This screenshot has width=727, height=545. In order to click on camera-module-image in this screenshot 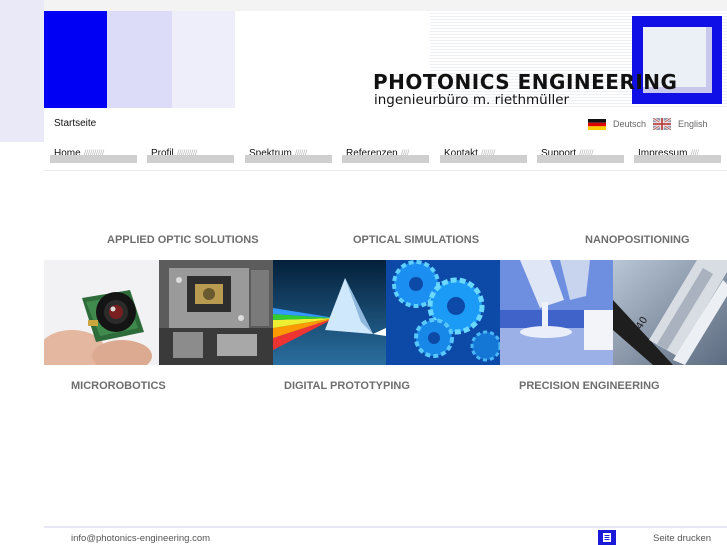, I will do `click(101, 312)`.